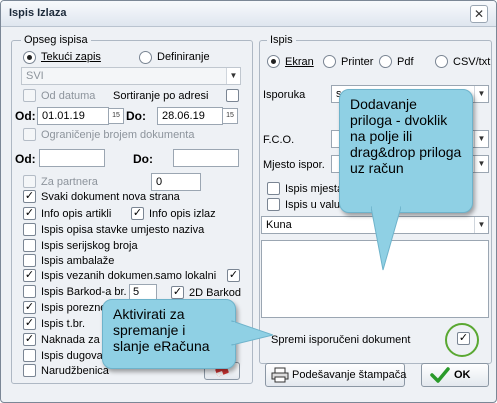 This screenshot has width=497, height=403. What do you see at coordinates (215, 293) in the screenshot?
I see `option-label: 2D Barkod` at bounding box center [215, 293].